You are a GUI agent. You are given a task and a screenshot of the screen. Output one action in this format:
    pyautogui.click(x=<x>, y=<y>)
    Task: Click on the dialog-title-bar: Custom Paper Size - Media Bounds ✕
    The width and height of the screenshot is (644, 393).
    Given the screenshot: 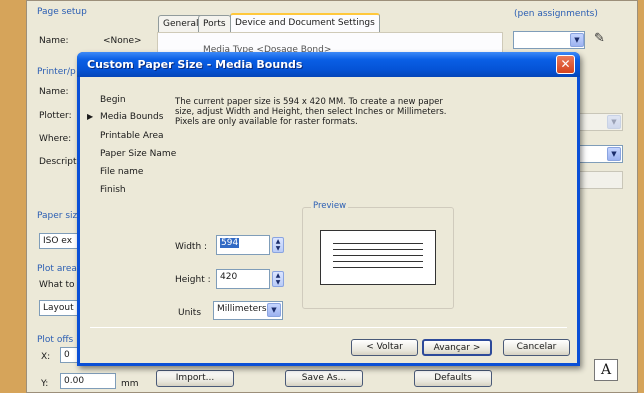 What is the action you would take?
    pyautogui.click(x=328, y=64)
    